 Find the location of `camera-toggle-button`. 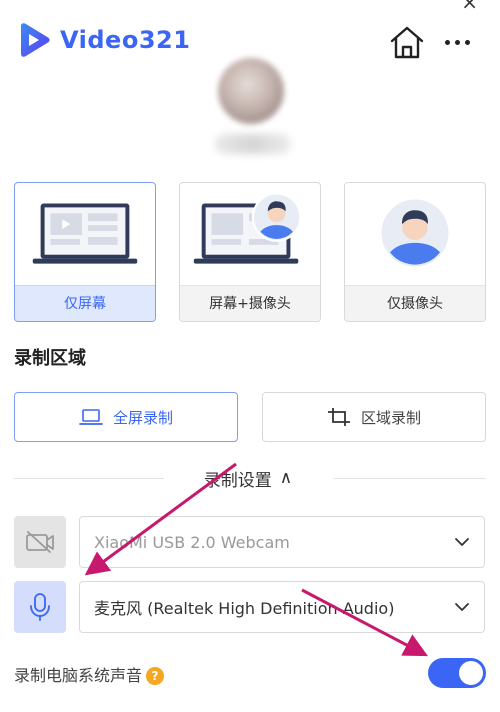

camera-toggle-button is located at coordinates (40, 542).